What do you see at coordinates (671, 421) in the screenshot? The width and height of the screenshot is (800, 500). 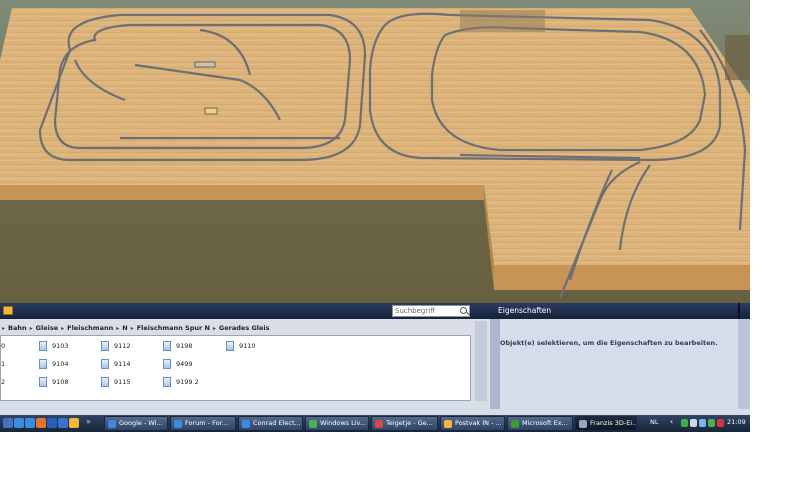 I see `tray-expand-icon: ‹` at bounding box center [671, 421].